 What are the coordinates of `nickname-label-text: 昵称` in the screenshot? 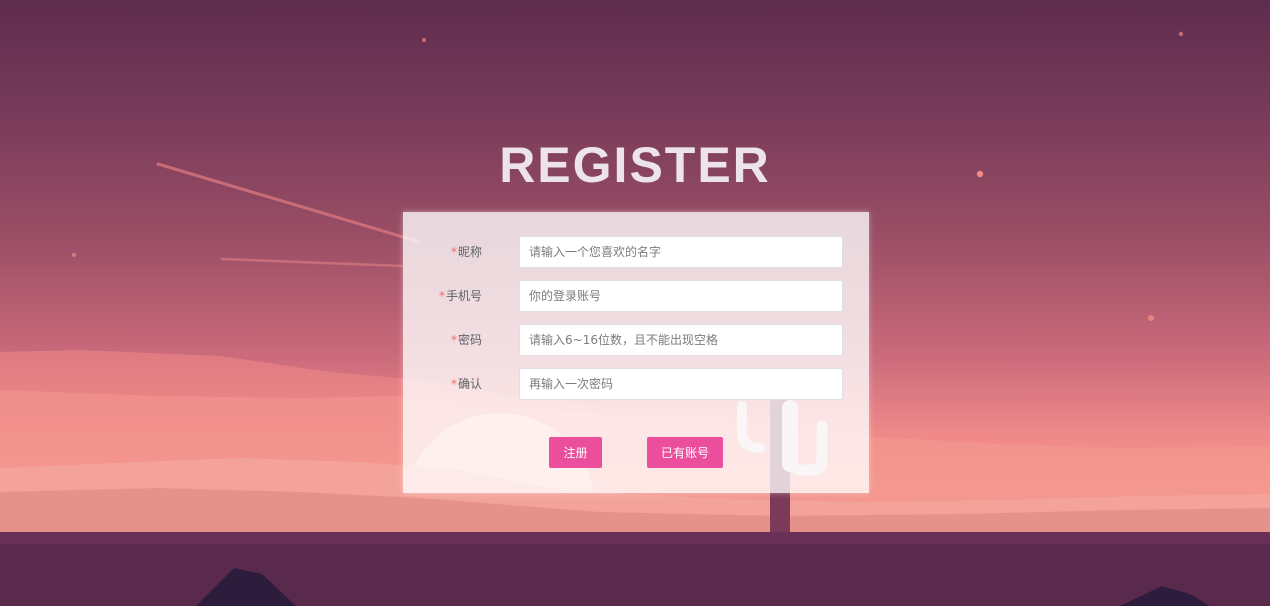 It's located at (469, 252).